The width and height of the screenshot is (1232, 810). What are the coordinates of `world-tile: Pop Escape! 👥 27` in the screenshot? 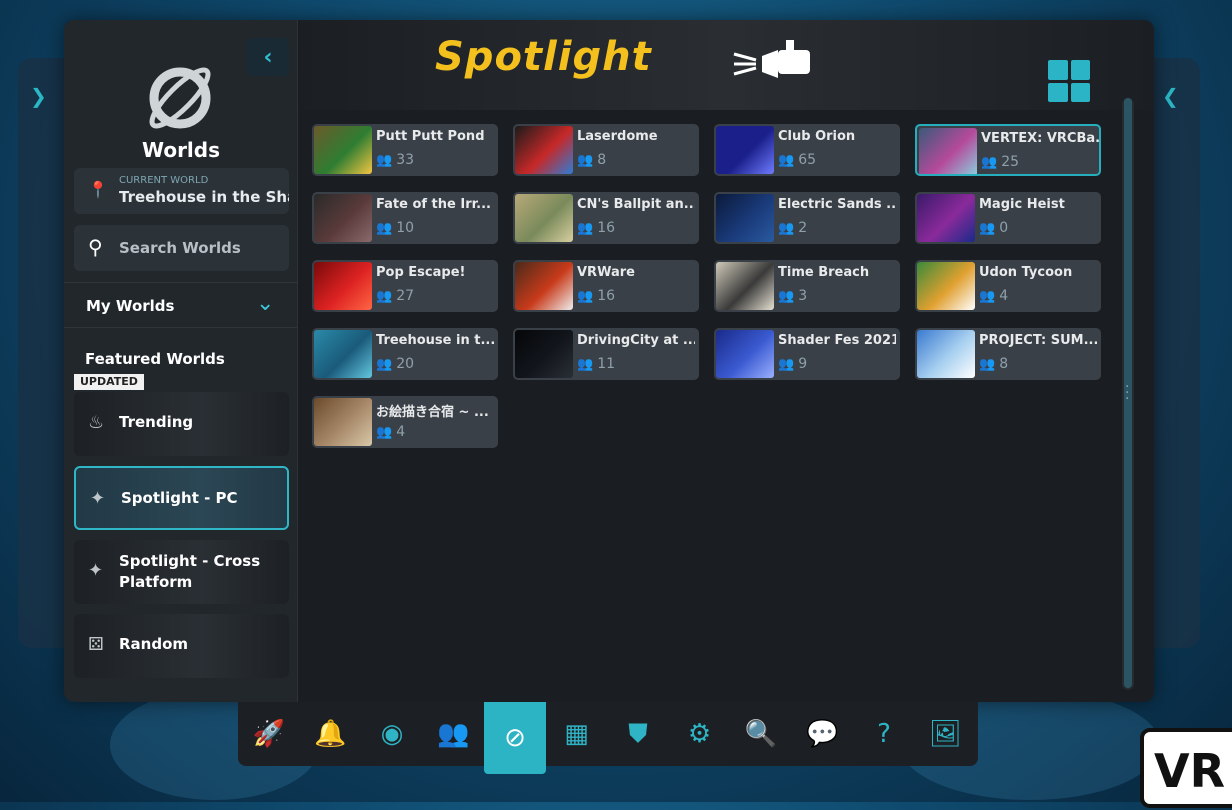 It's located at (405, 286).